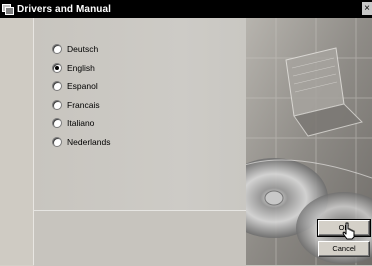 The image size is (372, 266). What do you see at coordinates (57, 67) in the screenshot?
I see `radio-button-selected` at bounding box center [57, 67].